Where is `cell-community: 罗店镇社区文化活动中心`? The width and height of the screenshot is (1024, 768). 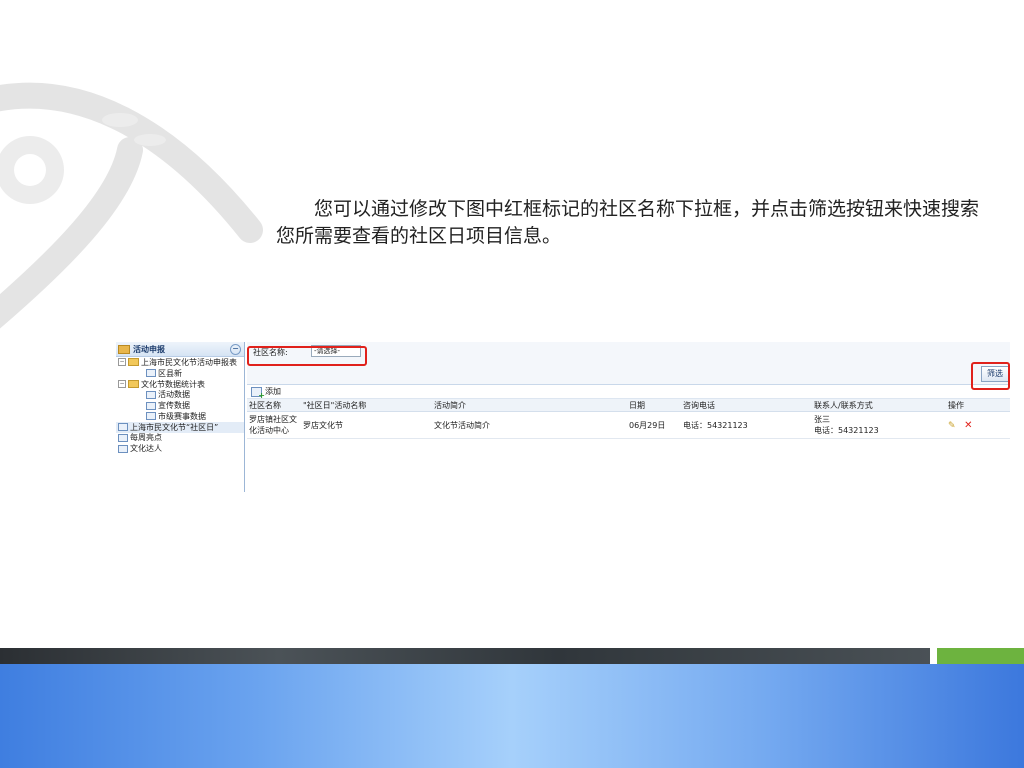 cell-community: 罗店镇社区文化活动中心 is located at coordinates (274, 425).